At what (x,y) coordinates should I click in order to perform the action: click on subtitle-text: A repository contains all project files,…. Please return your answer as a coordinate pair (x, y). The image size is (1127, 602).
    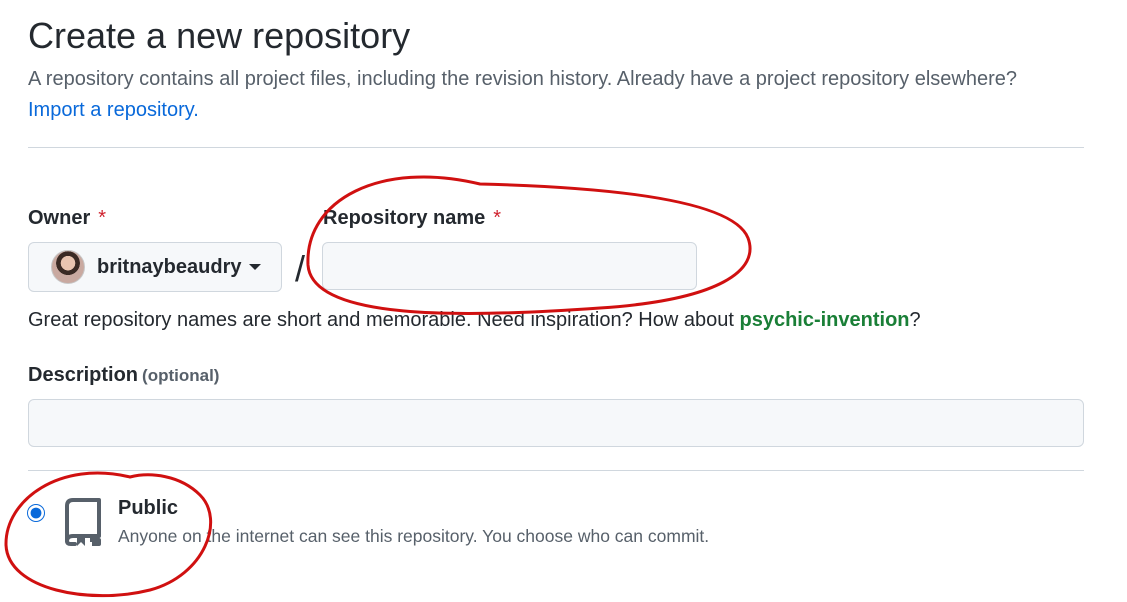
    Looking at the image, I should click on (523, 79).